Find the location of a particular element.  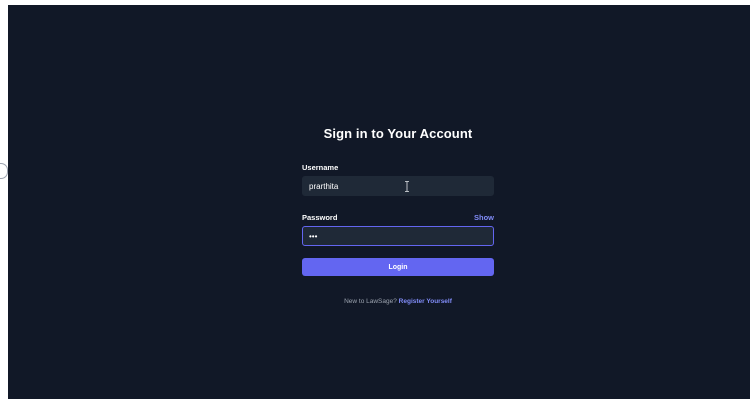

username-label: Username is located at coordinates (320, 167).